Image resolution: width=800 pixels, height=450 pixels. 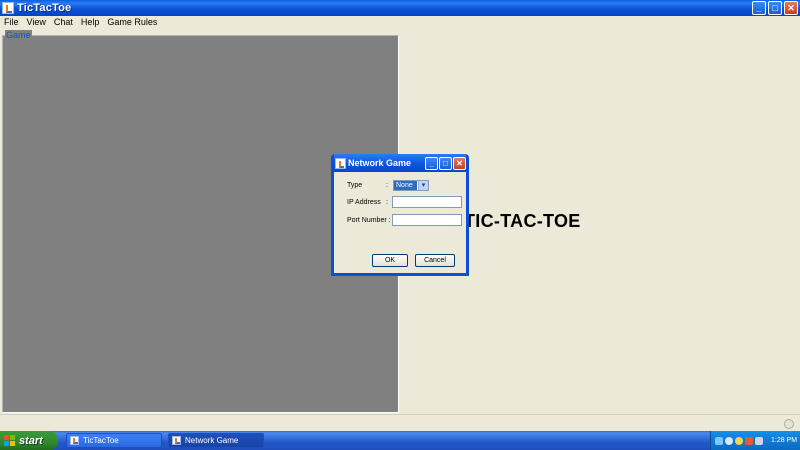 I want to click on taskbar-item-network-game: Network Game, so click(x=216, y=440).